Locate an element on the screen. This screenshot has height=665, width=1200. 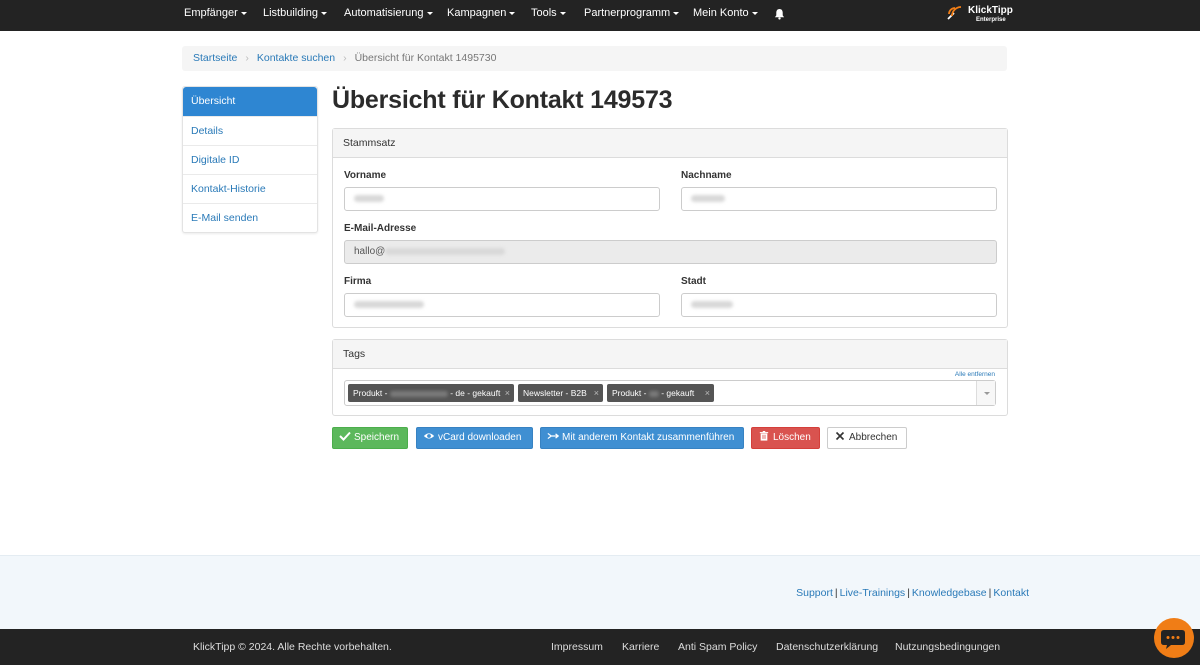
cancel-button: Abbrechen is located at coordinates (867, 438).